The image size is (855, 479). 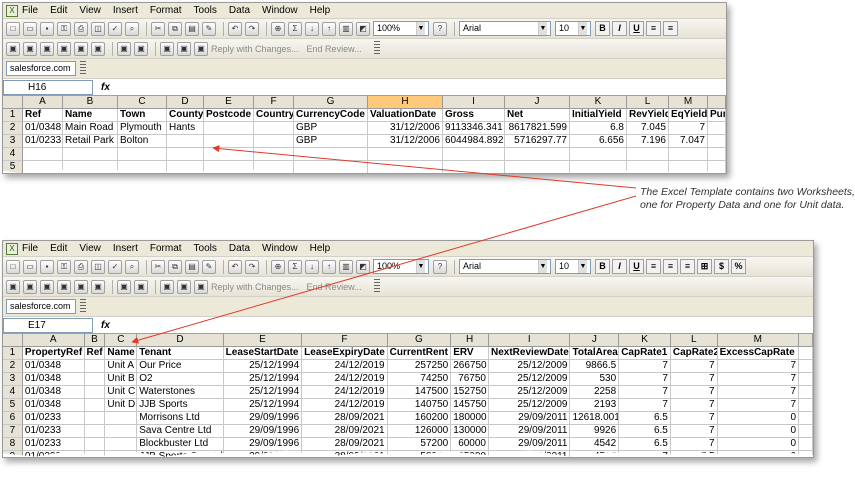 I want to click on table-cell: Name, so click(x=90, y=115).